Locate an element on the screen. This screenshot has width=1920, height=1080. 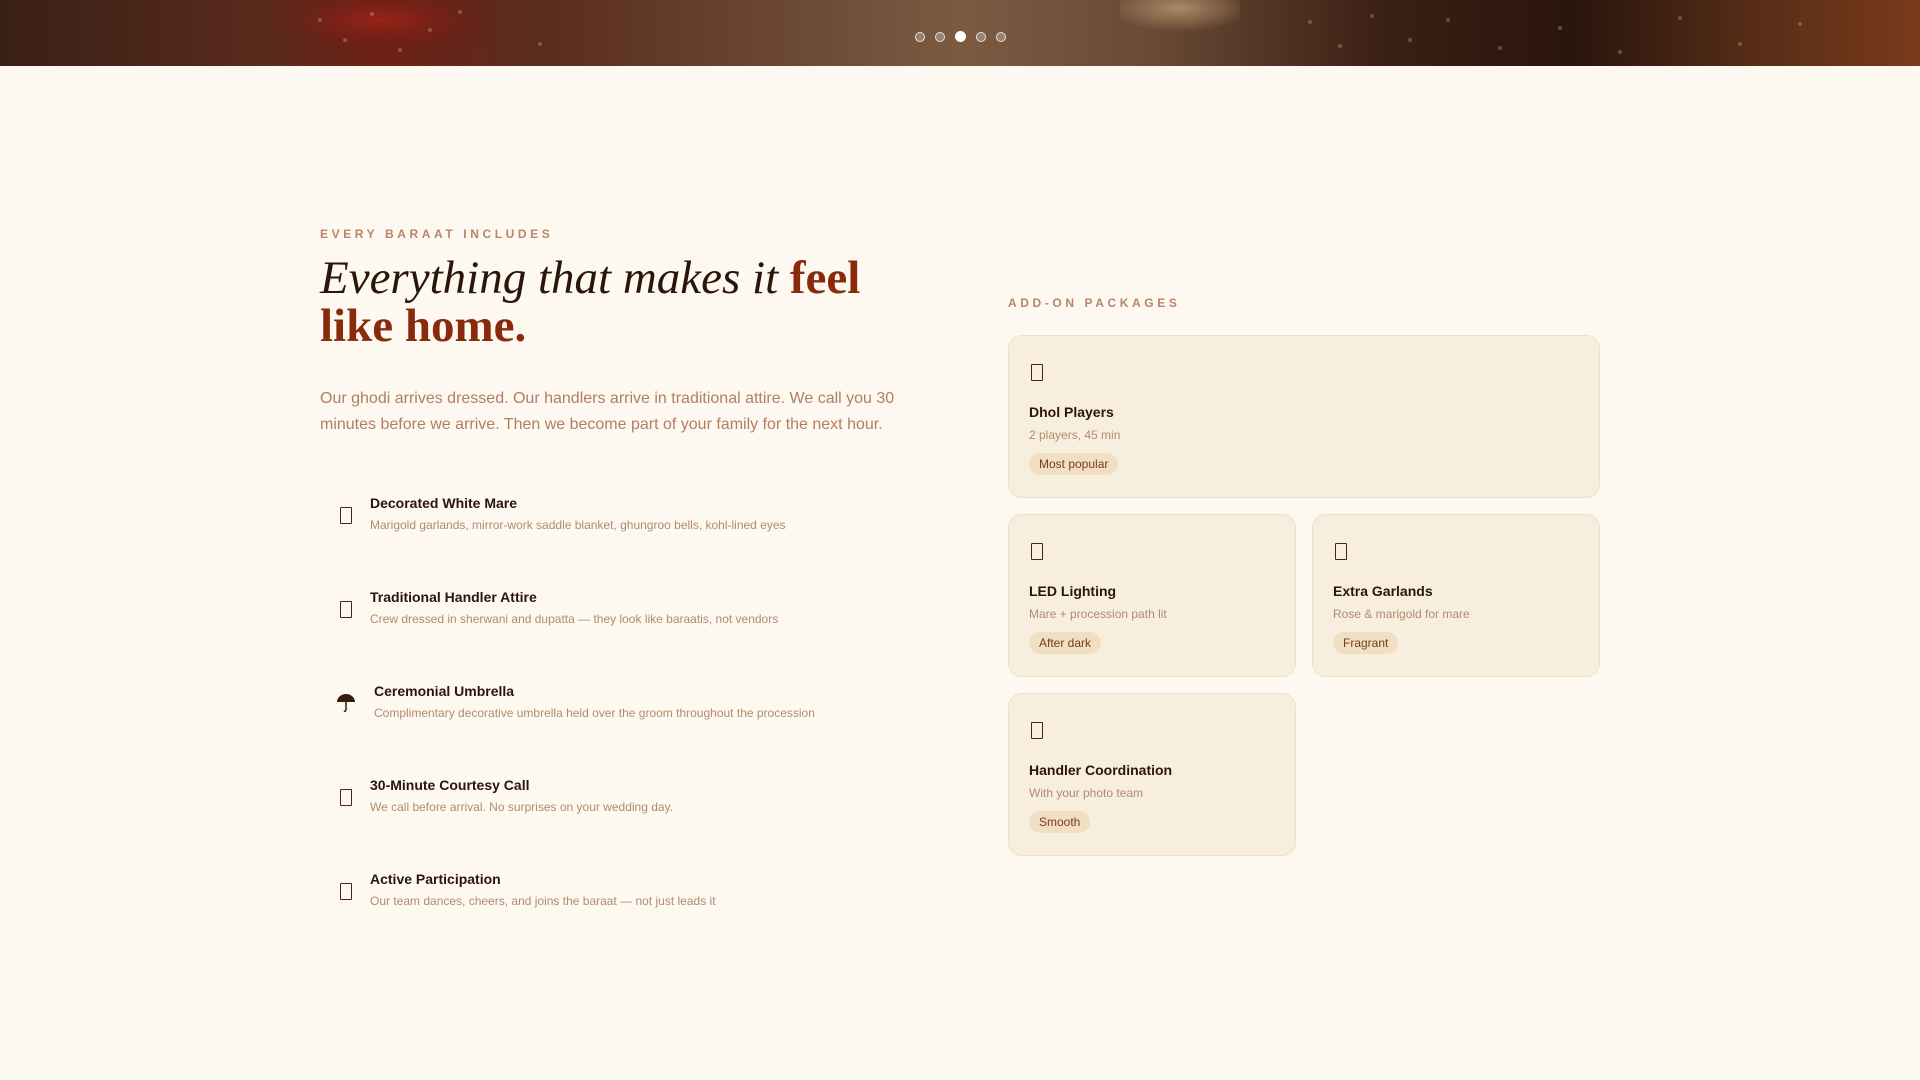
addon-subtitle: Mare + procession path lit is located at coordinates (1098, 614).